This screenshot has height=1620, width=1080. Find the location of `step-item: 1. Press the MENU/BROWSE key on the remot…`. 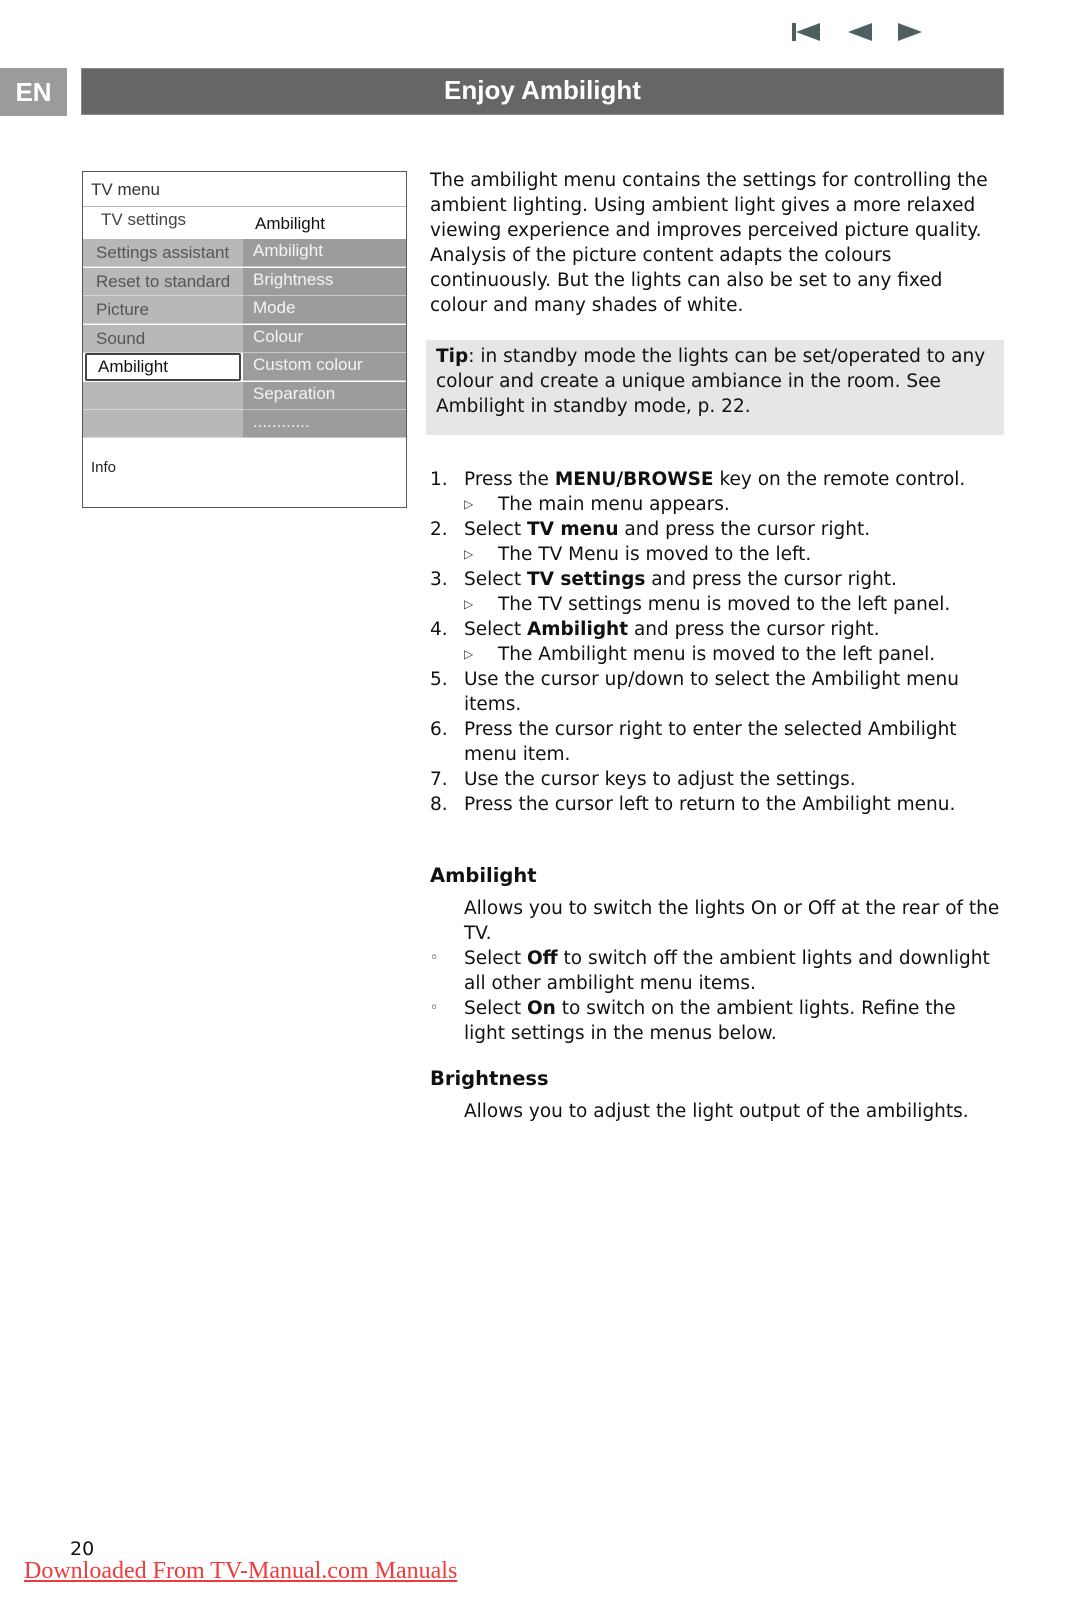

step-item: 1. Press the MENU/BROWSE key on the remot… is located at coordinates (698, 479).